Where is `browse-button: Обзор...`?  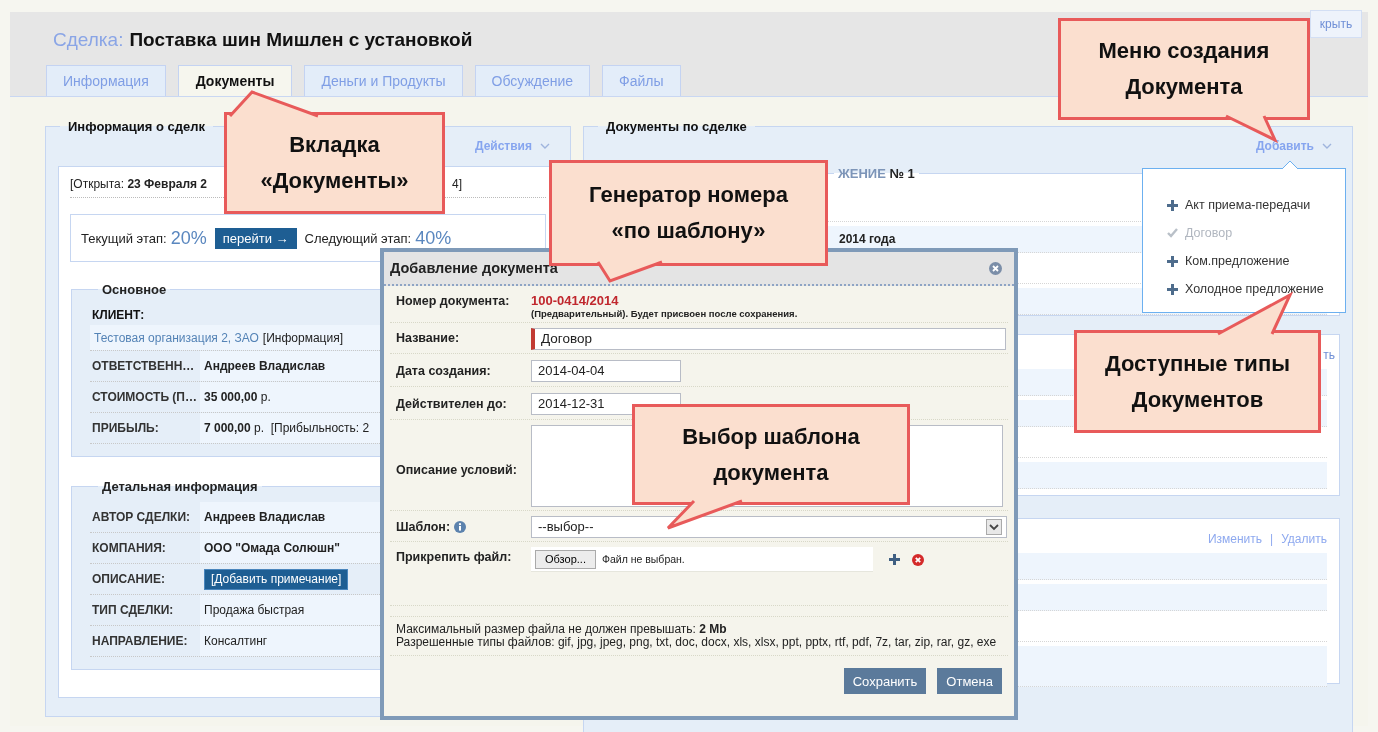
browse-button: Обзор... is located at coordinates (565, 559).